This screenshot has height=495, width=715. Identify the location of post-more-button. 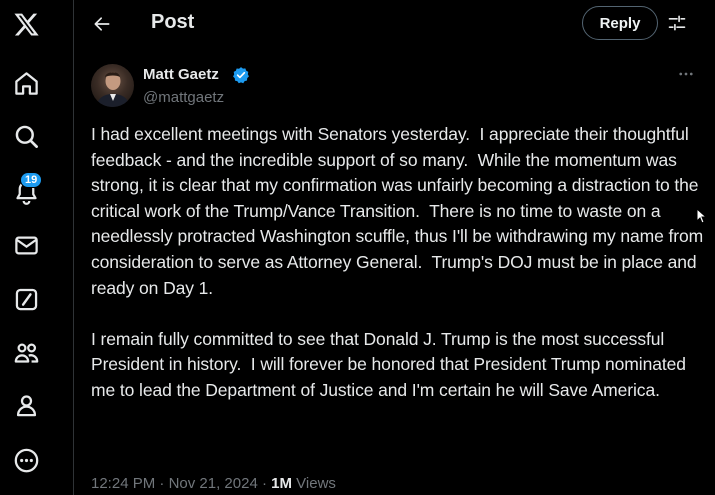
(686, 74).